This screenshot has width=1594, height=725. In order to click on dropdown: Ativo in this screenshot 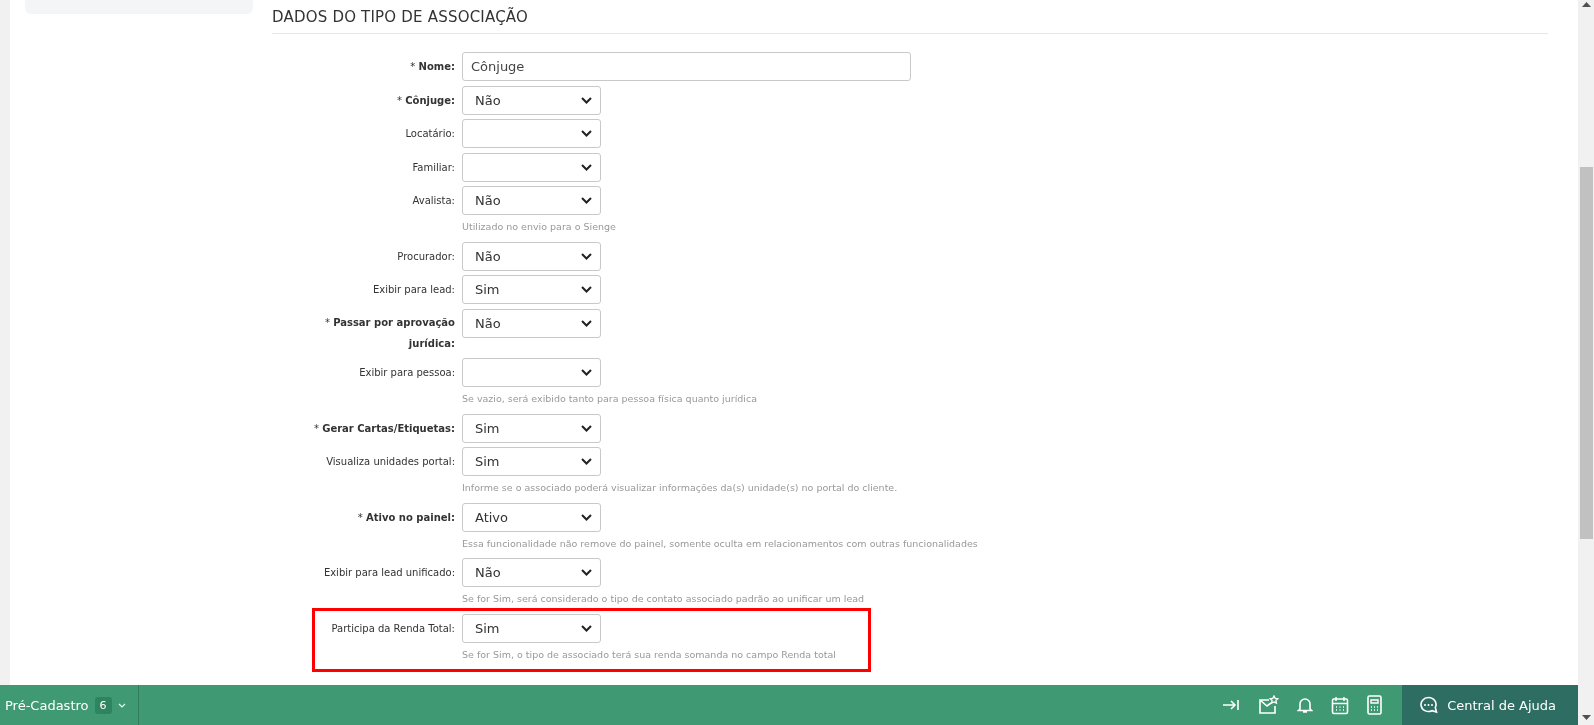, I will do `click(531, 517)`.